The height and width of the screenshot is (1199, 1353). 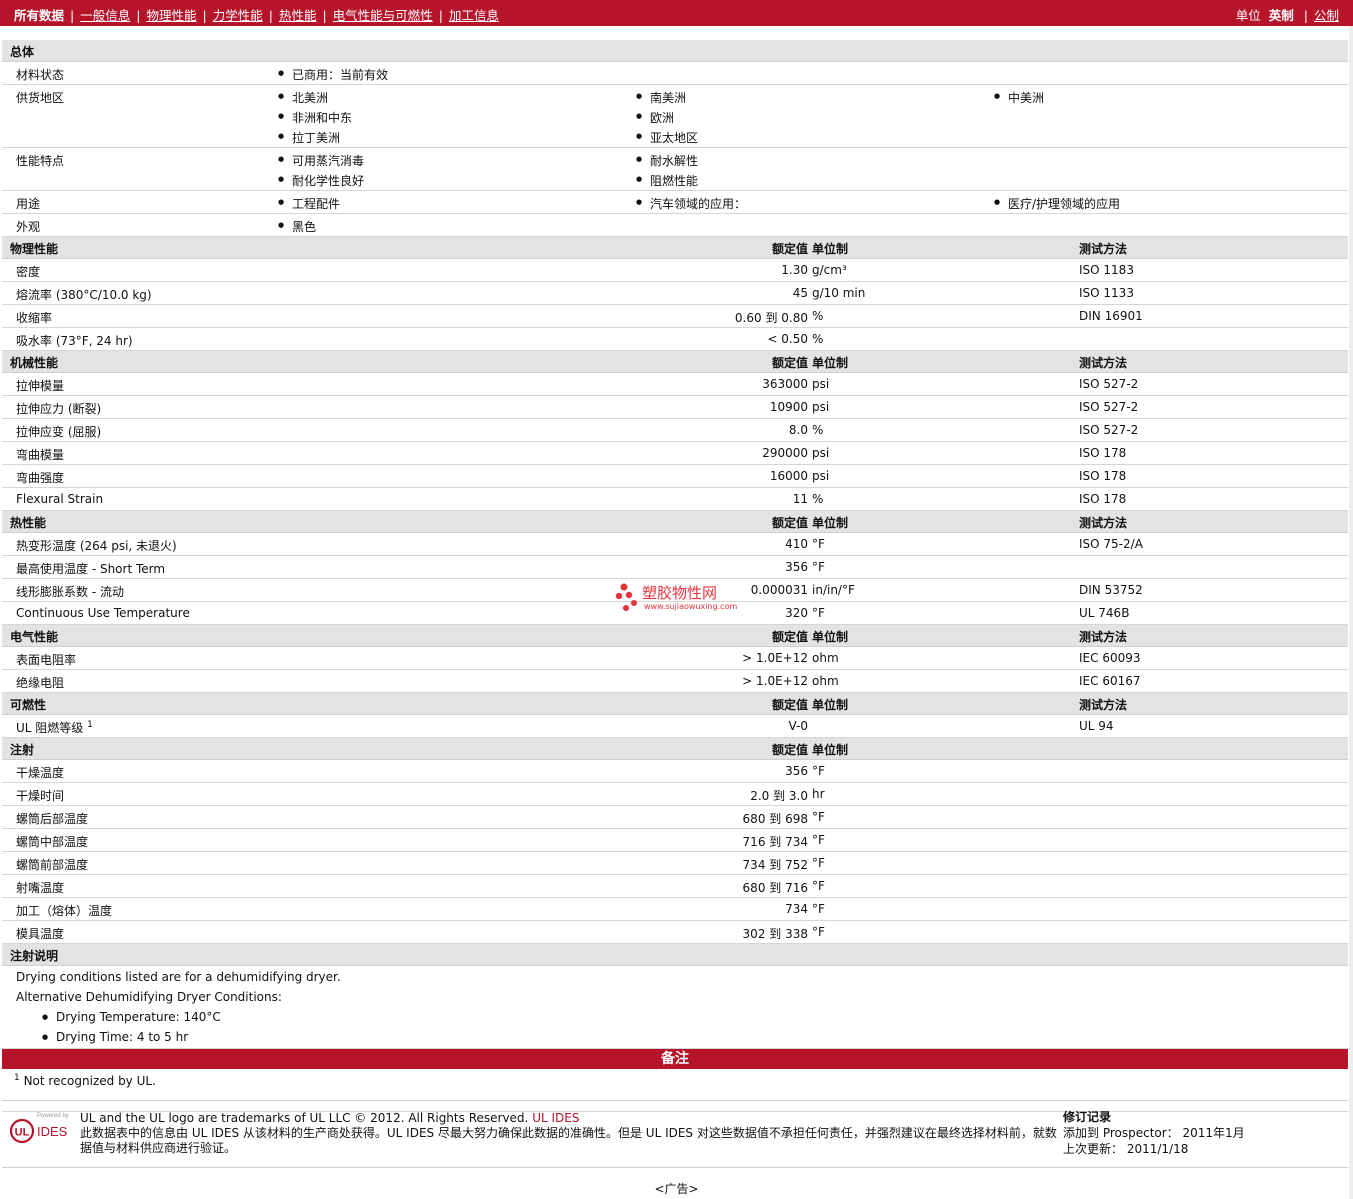 I want to click on row-method: ISO 1133, so click(x=1106, y=293).